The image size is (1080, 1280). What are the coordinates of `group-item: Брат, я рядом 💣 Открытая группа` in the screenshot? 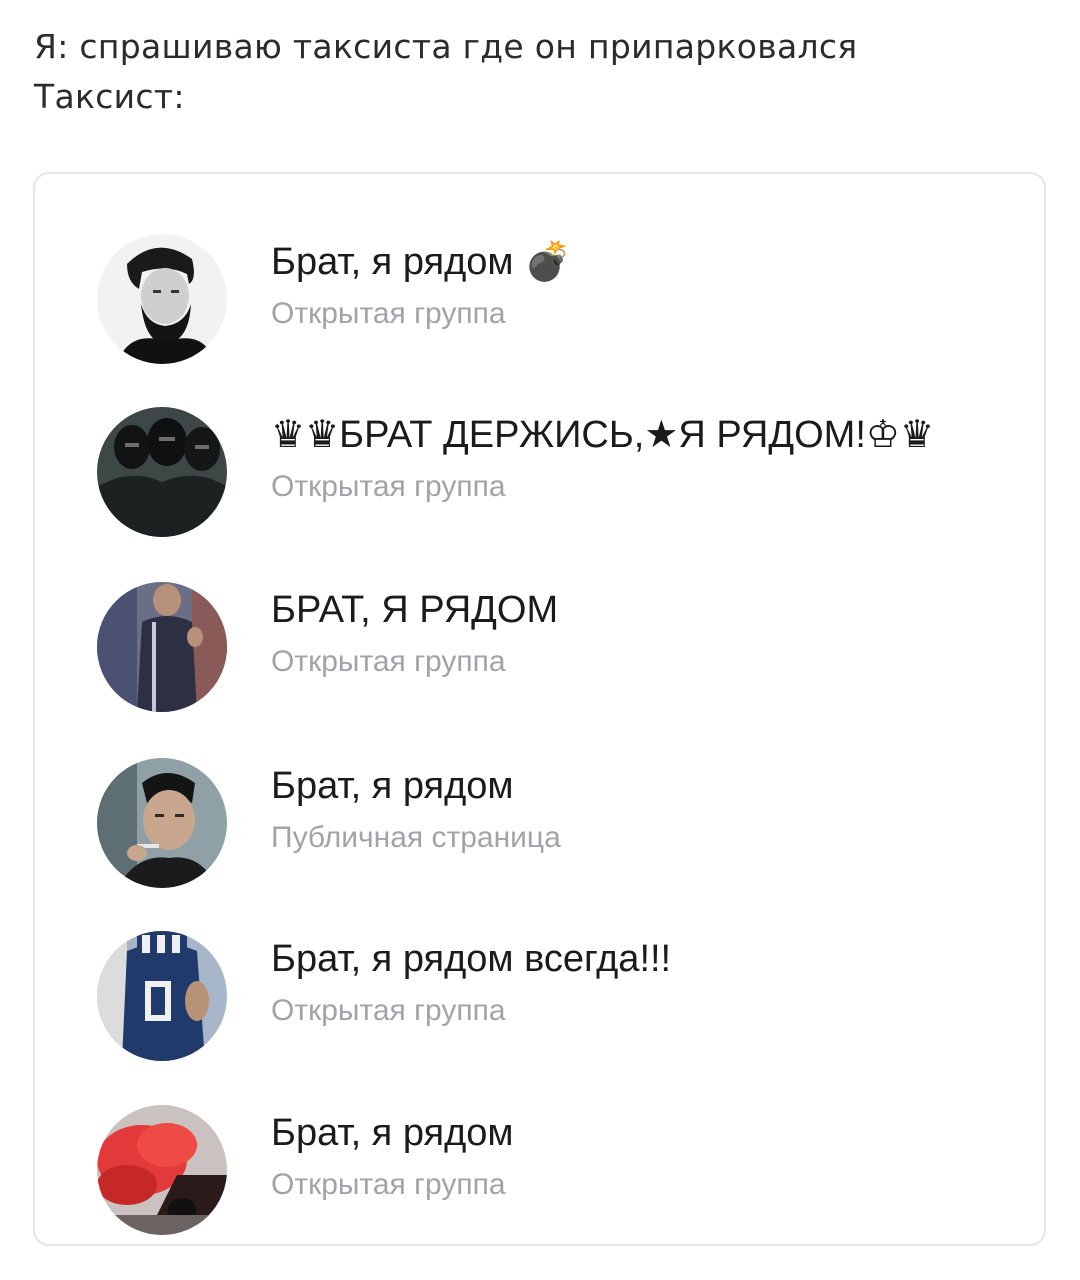 It's located at (539, 300).